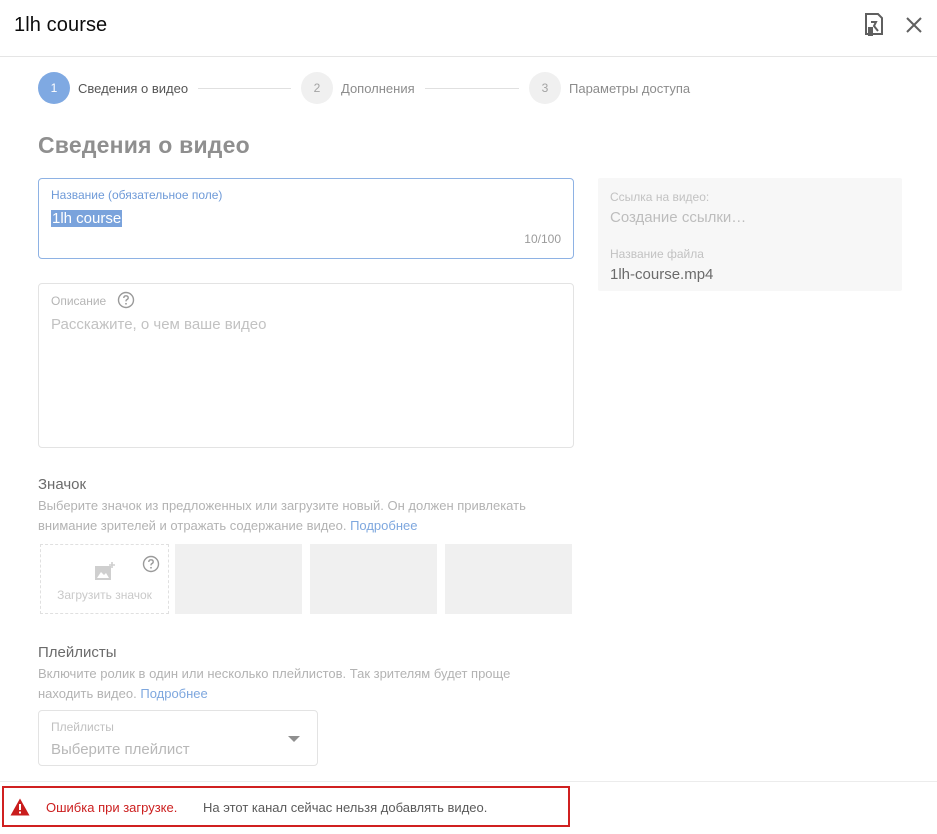 Image resolution: width=937 pixels, height=834 pixels. What do you see at coordinates (306, 365) in the screenshot?
I see `description-field: Описание Расскажите, о чем ваше видео` at bounding box center [306, 365].